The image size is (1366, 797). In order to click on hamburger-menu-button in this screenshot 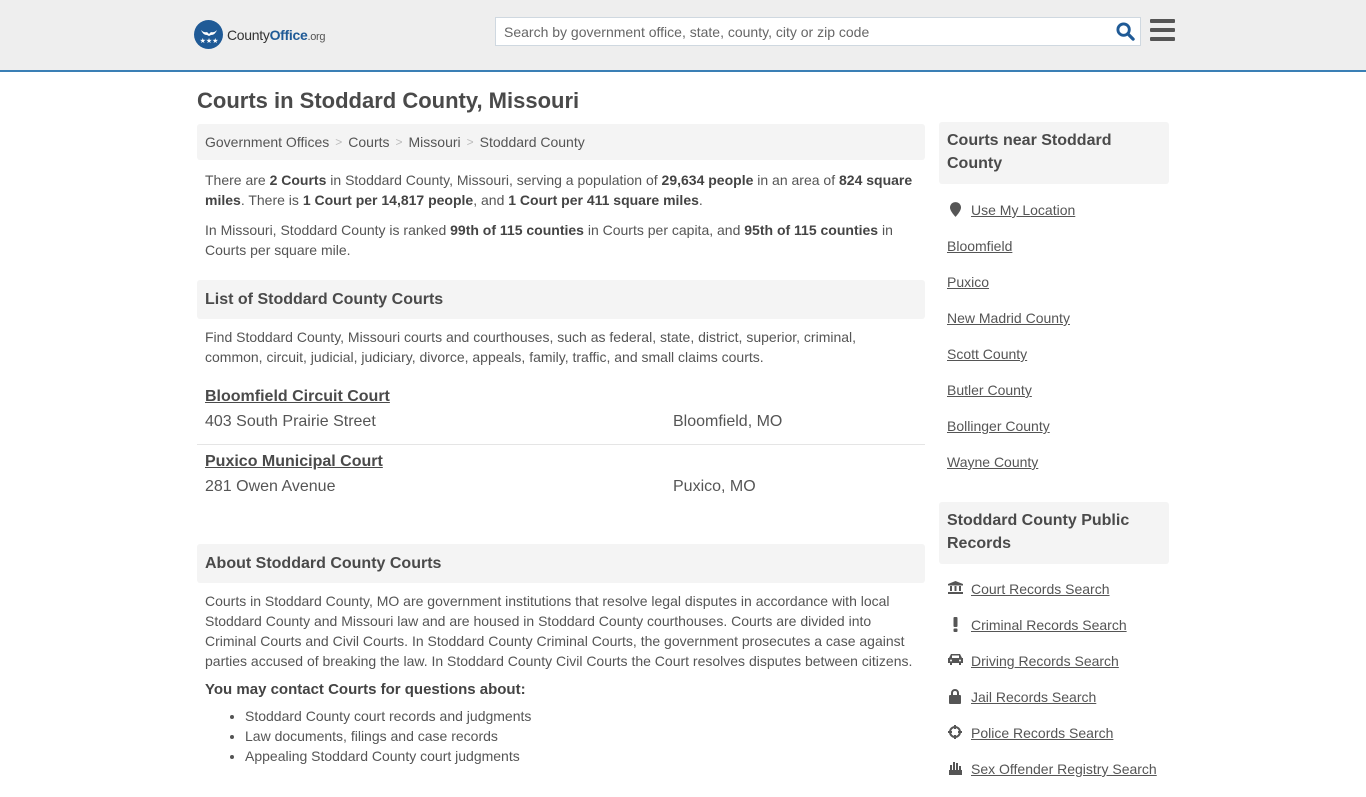, I will do `click(1162, 30)`.